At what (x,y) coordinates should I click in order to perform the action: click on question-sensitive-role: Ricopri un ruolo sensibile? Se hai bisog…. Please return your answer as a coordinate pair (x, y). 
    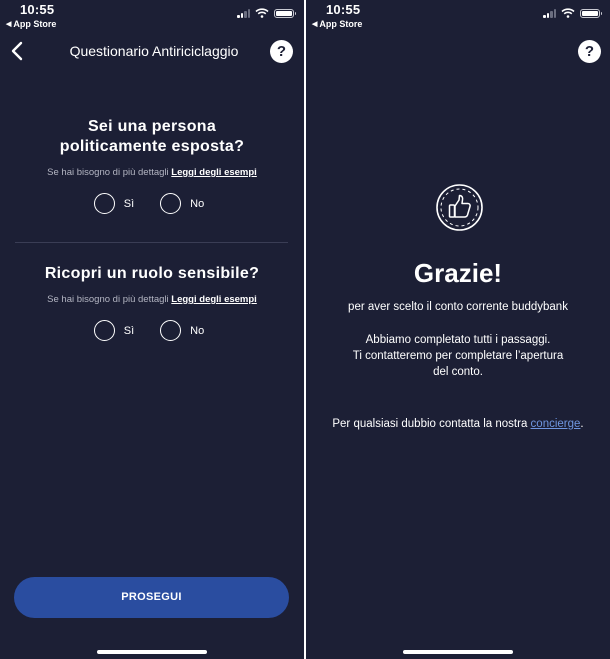
    Looking at the image, I should click on (152, 302).